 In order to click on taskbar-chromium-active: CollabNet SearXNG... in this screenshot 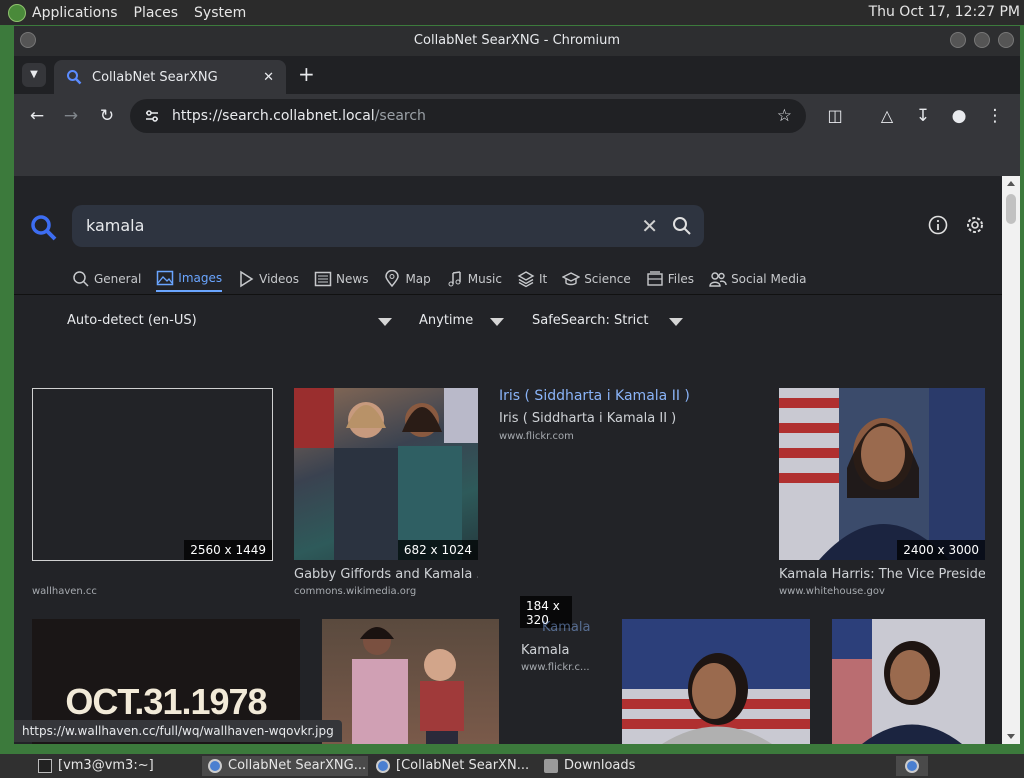, I will do `click(285, 766)`.